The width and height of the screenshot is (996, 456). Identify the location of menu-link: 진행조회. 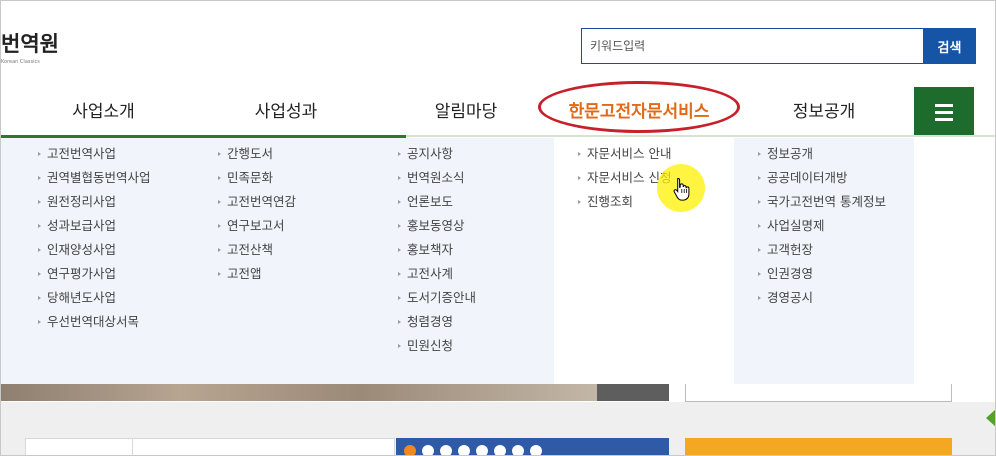
(656, 204).